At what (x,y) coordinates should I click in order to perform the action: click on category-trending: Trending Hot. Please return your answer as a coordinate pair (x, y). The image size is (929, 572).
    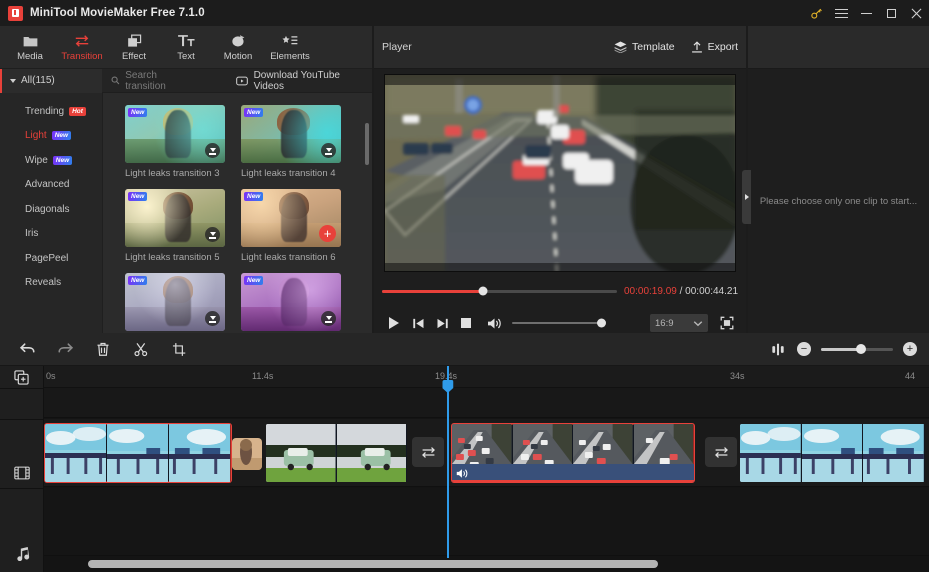
    Looking at the image, I should click on (51, 111).